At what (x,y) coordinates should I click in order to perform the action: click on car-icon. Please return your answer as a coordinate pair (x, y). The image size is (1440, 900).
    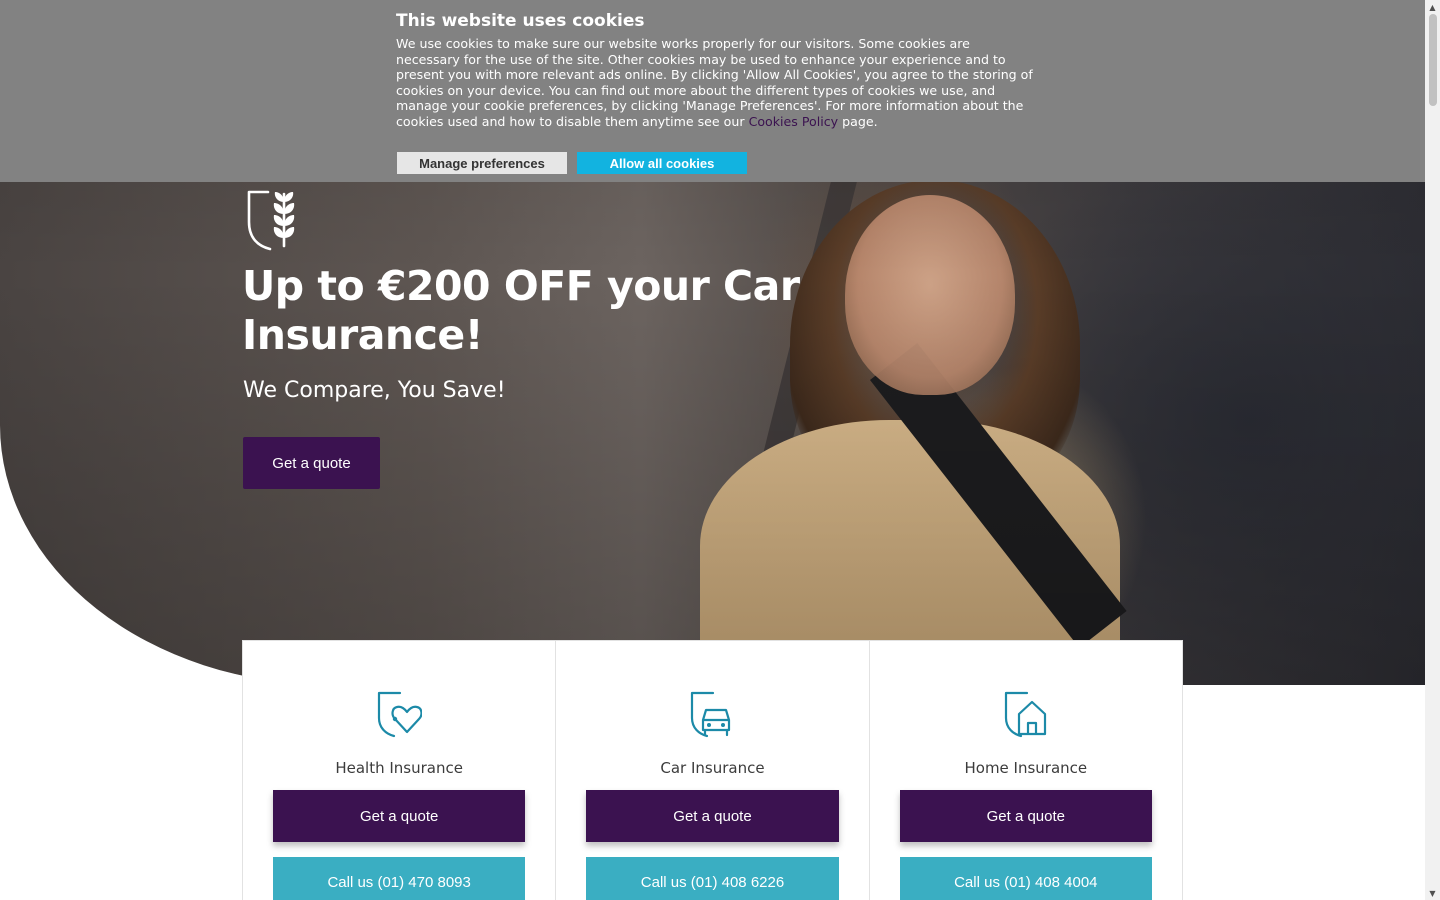
    Looking at the image, I should click on (711, 714).